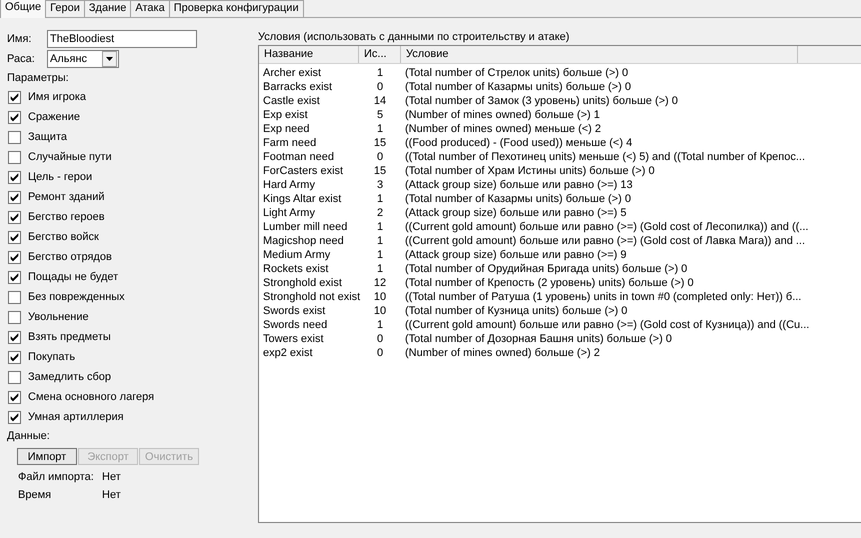 This screenshot has width=861, height=538. I want to click on table-cell-text: Stronghold not exist, so click(310, 297).